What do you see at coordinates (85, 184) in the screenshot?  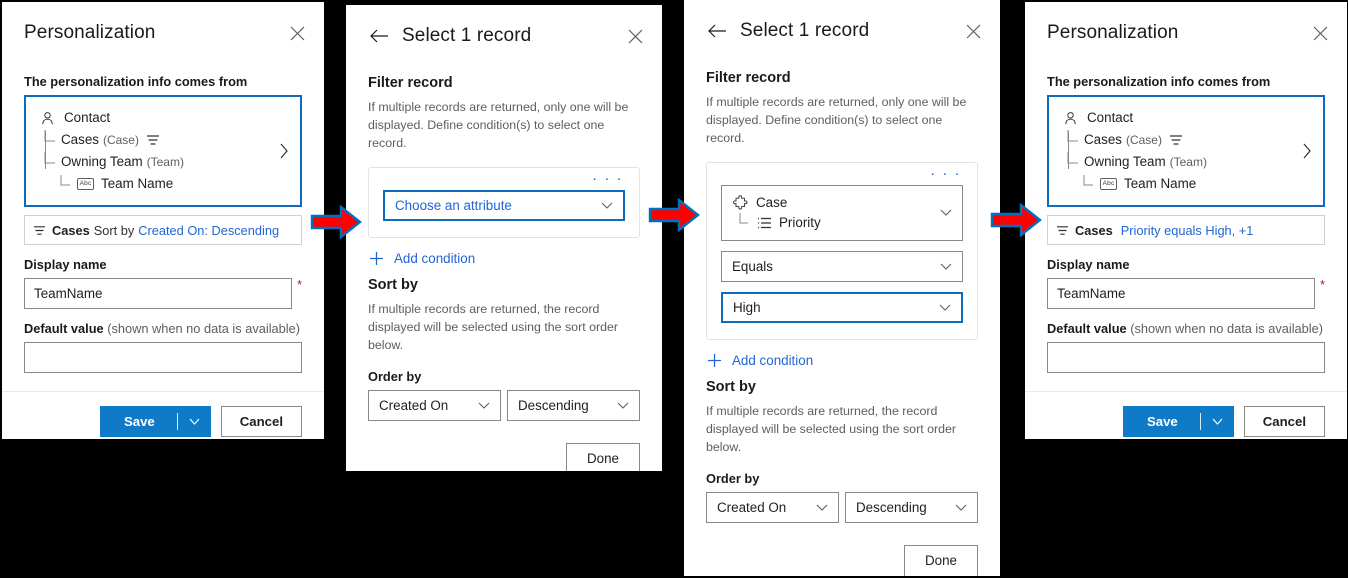 I see `abc-icon: Abc` at bounding box center [85, 184].